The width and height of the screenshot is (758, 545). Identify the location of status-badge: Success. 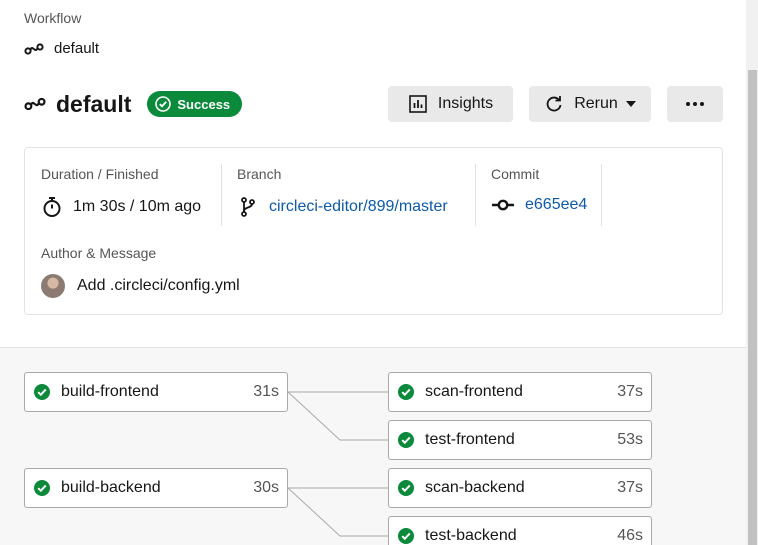
(195, 104).